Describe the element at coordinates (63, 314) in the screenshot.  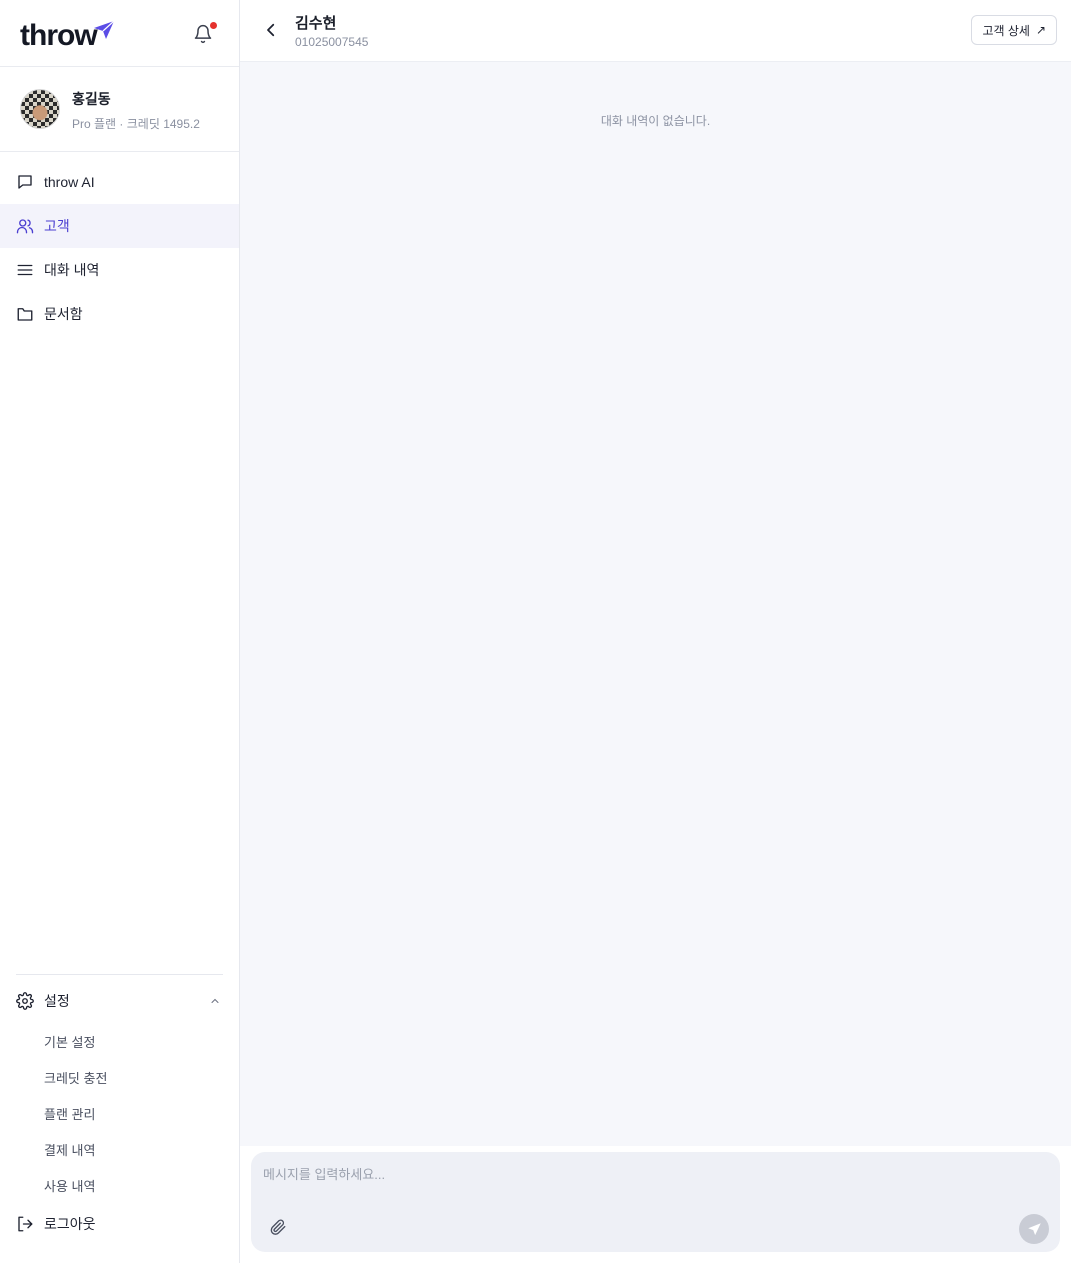
I see `nav-item-label: 문서함` at that location.